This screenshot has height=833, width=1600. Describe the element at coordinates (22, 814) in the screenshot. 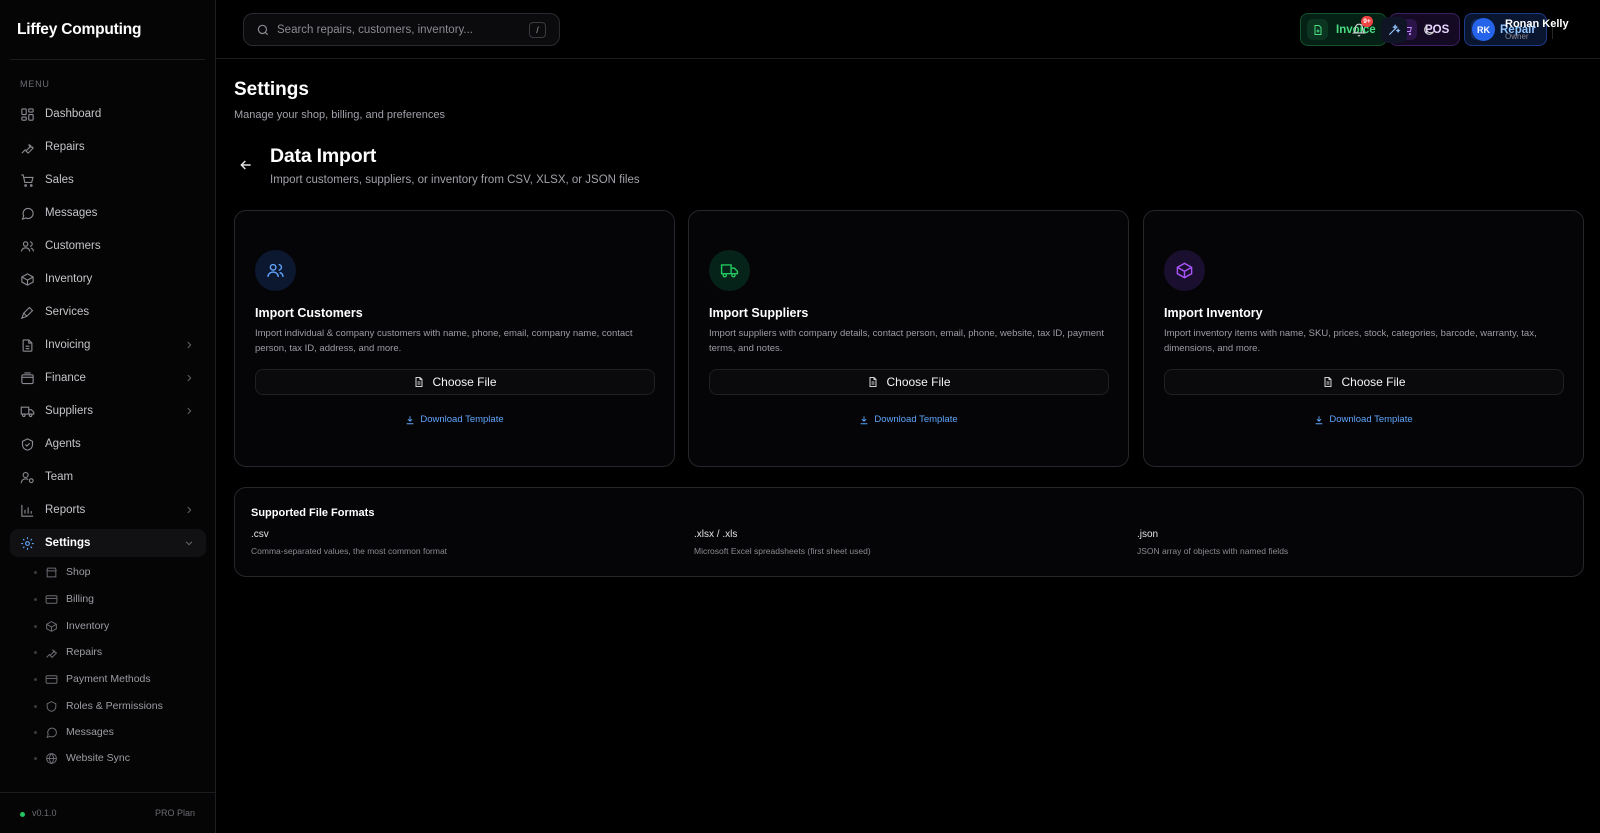

I see `status-dot` at that location.